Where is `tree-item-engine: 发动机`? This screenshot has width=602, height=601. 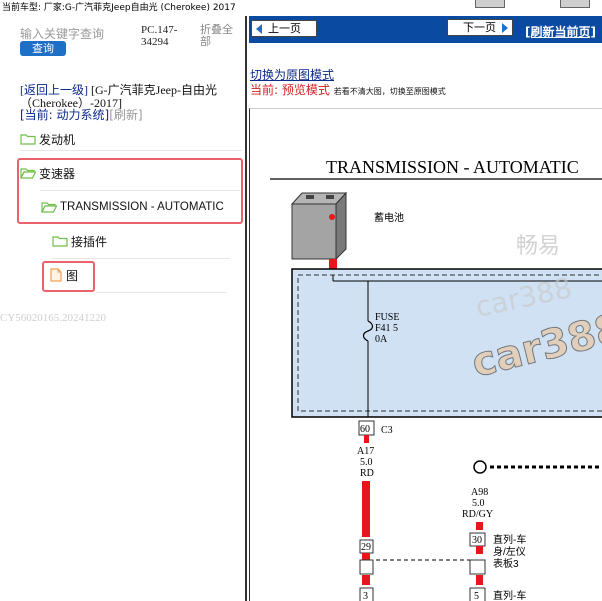 tree-item-engine: 发动机 is located at coordinates (47, 139).